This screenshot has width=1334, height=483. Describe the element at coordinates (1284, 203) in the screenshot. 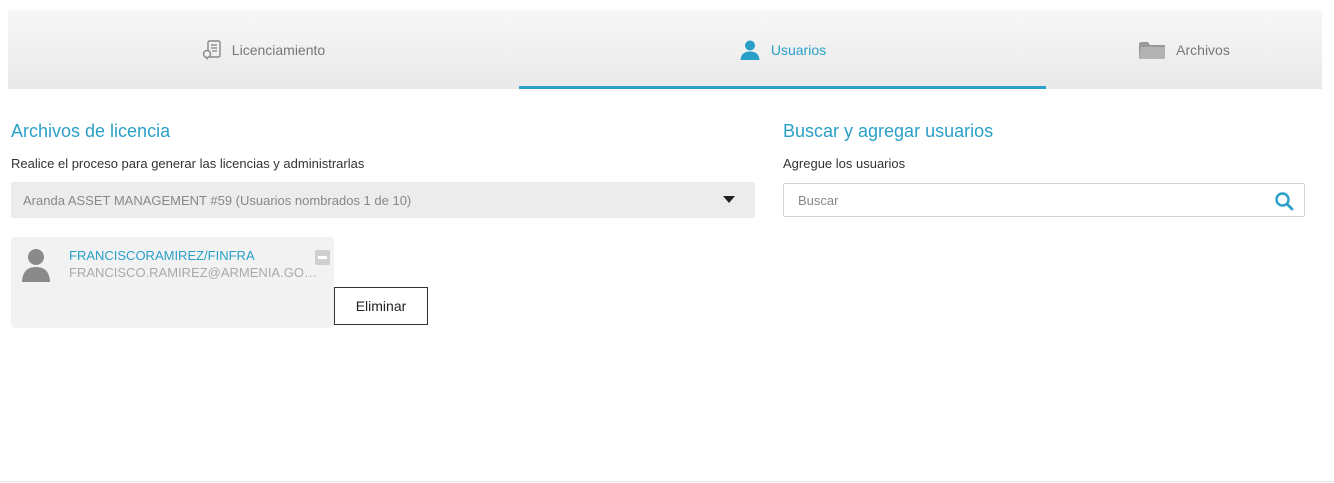

I see `search-icon` at that location.